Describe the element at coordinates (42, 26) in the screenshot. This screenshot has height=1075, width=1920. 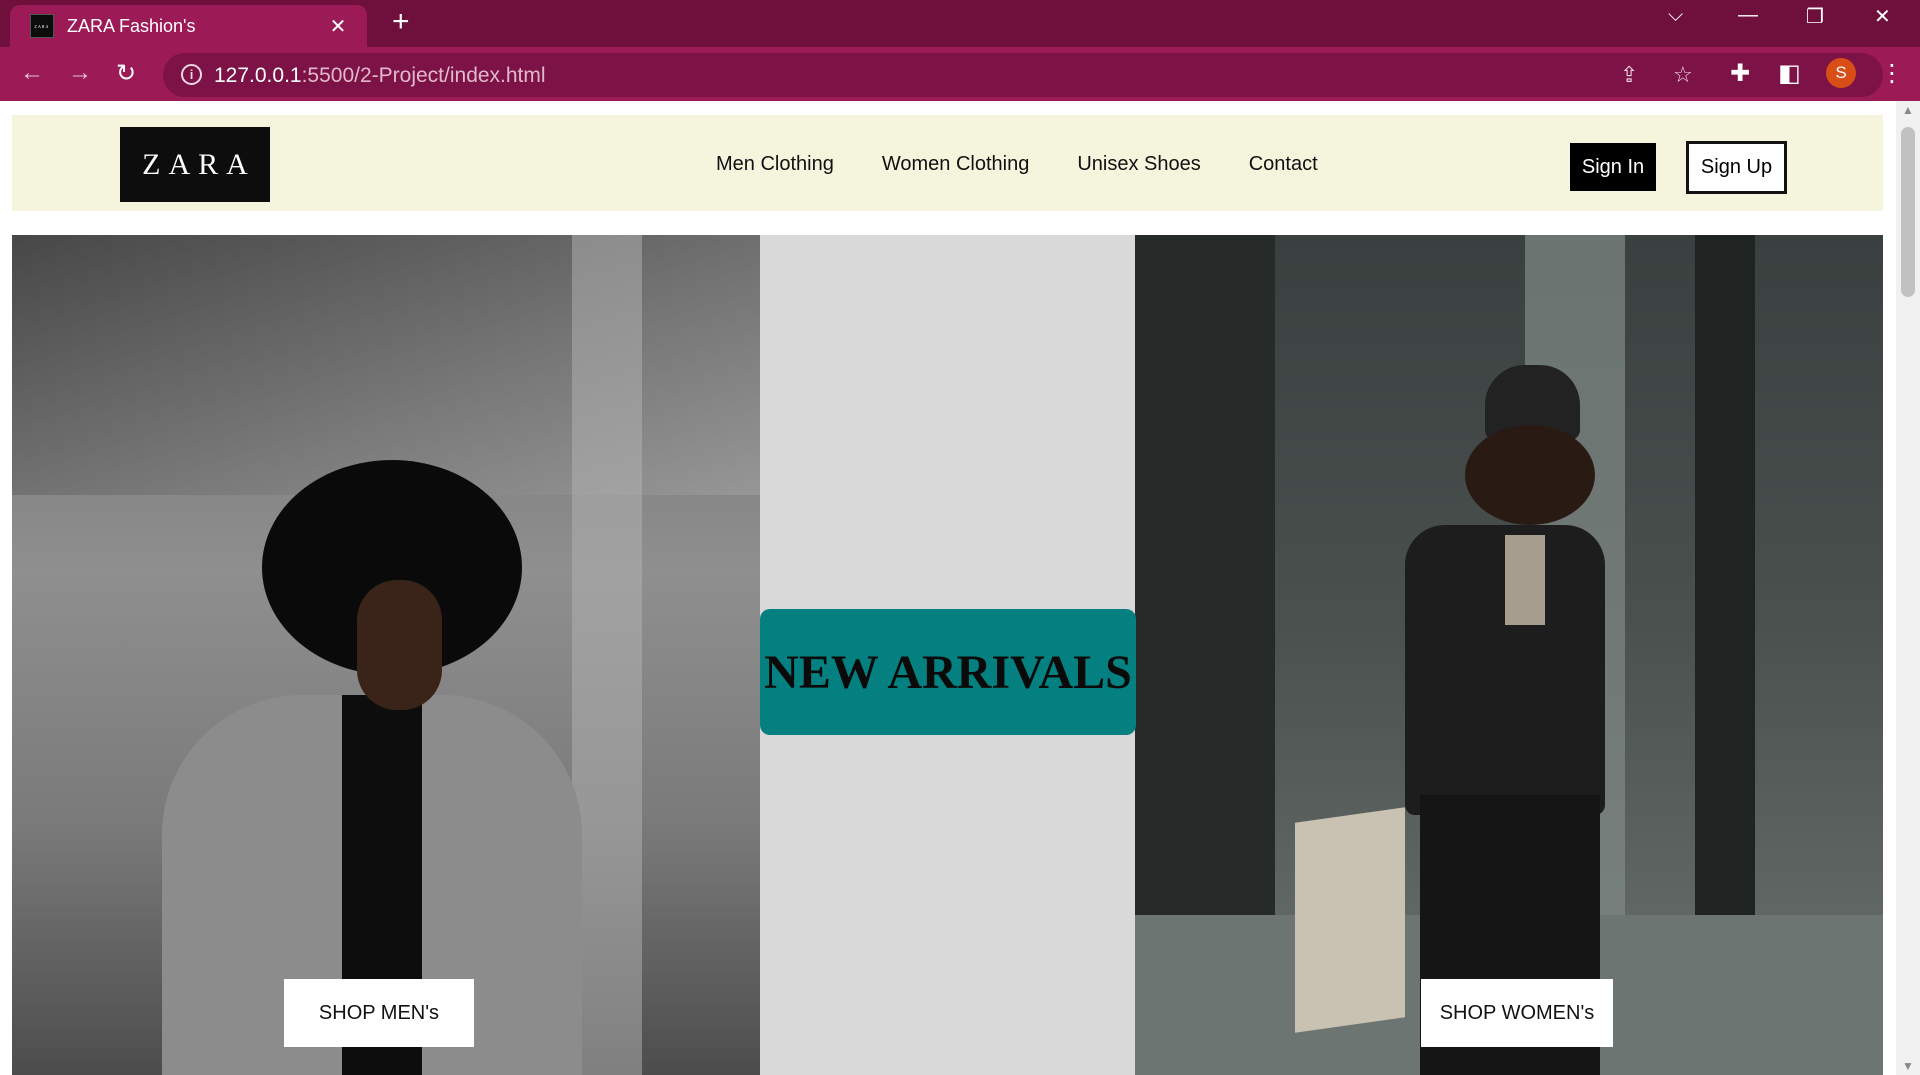
I see `favicon-icon: ZARA` at that location.